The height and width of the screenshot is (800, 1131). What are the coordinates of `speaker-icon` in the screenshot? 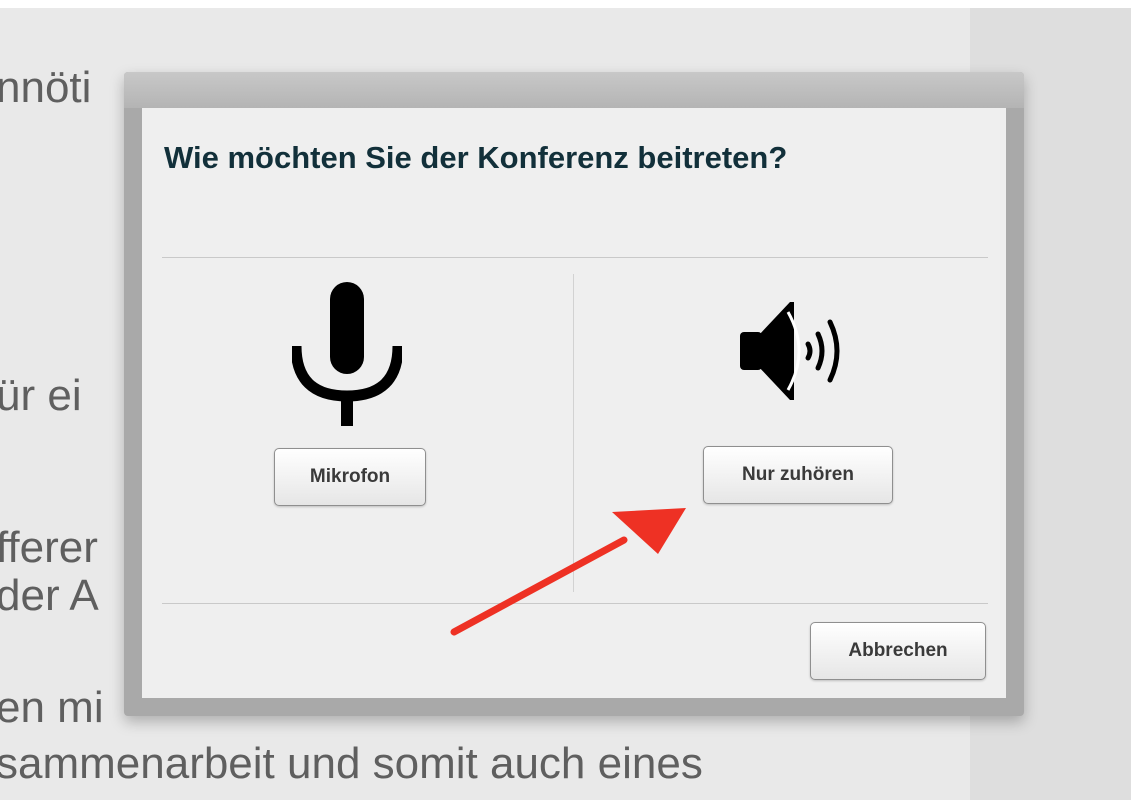 It's located at (790, 351).